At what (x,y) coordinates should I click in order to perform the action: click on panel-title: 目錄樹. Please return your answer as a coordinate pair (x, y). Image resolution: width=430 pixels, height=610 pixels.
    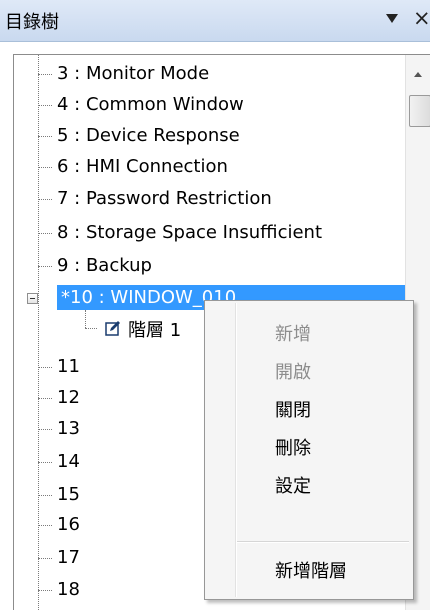
    Looking at the image, I should click on (32, 22).